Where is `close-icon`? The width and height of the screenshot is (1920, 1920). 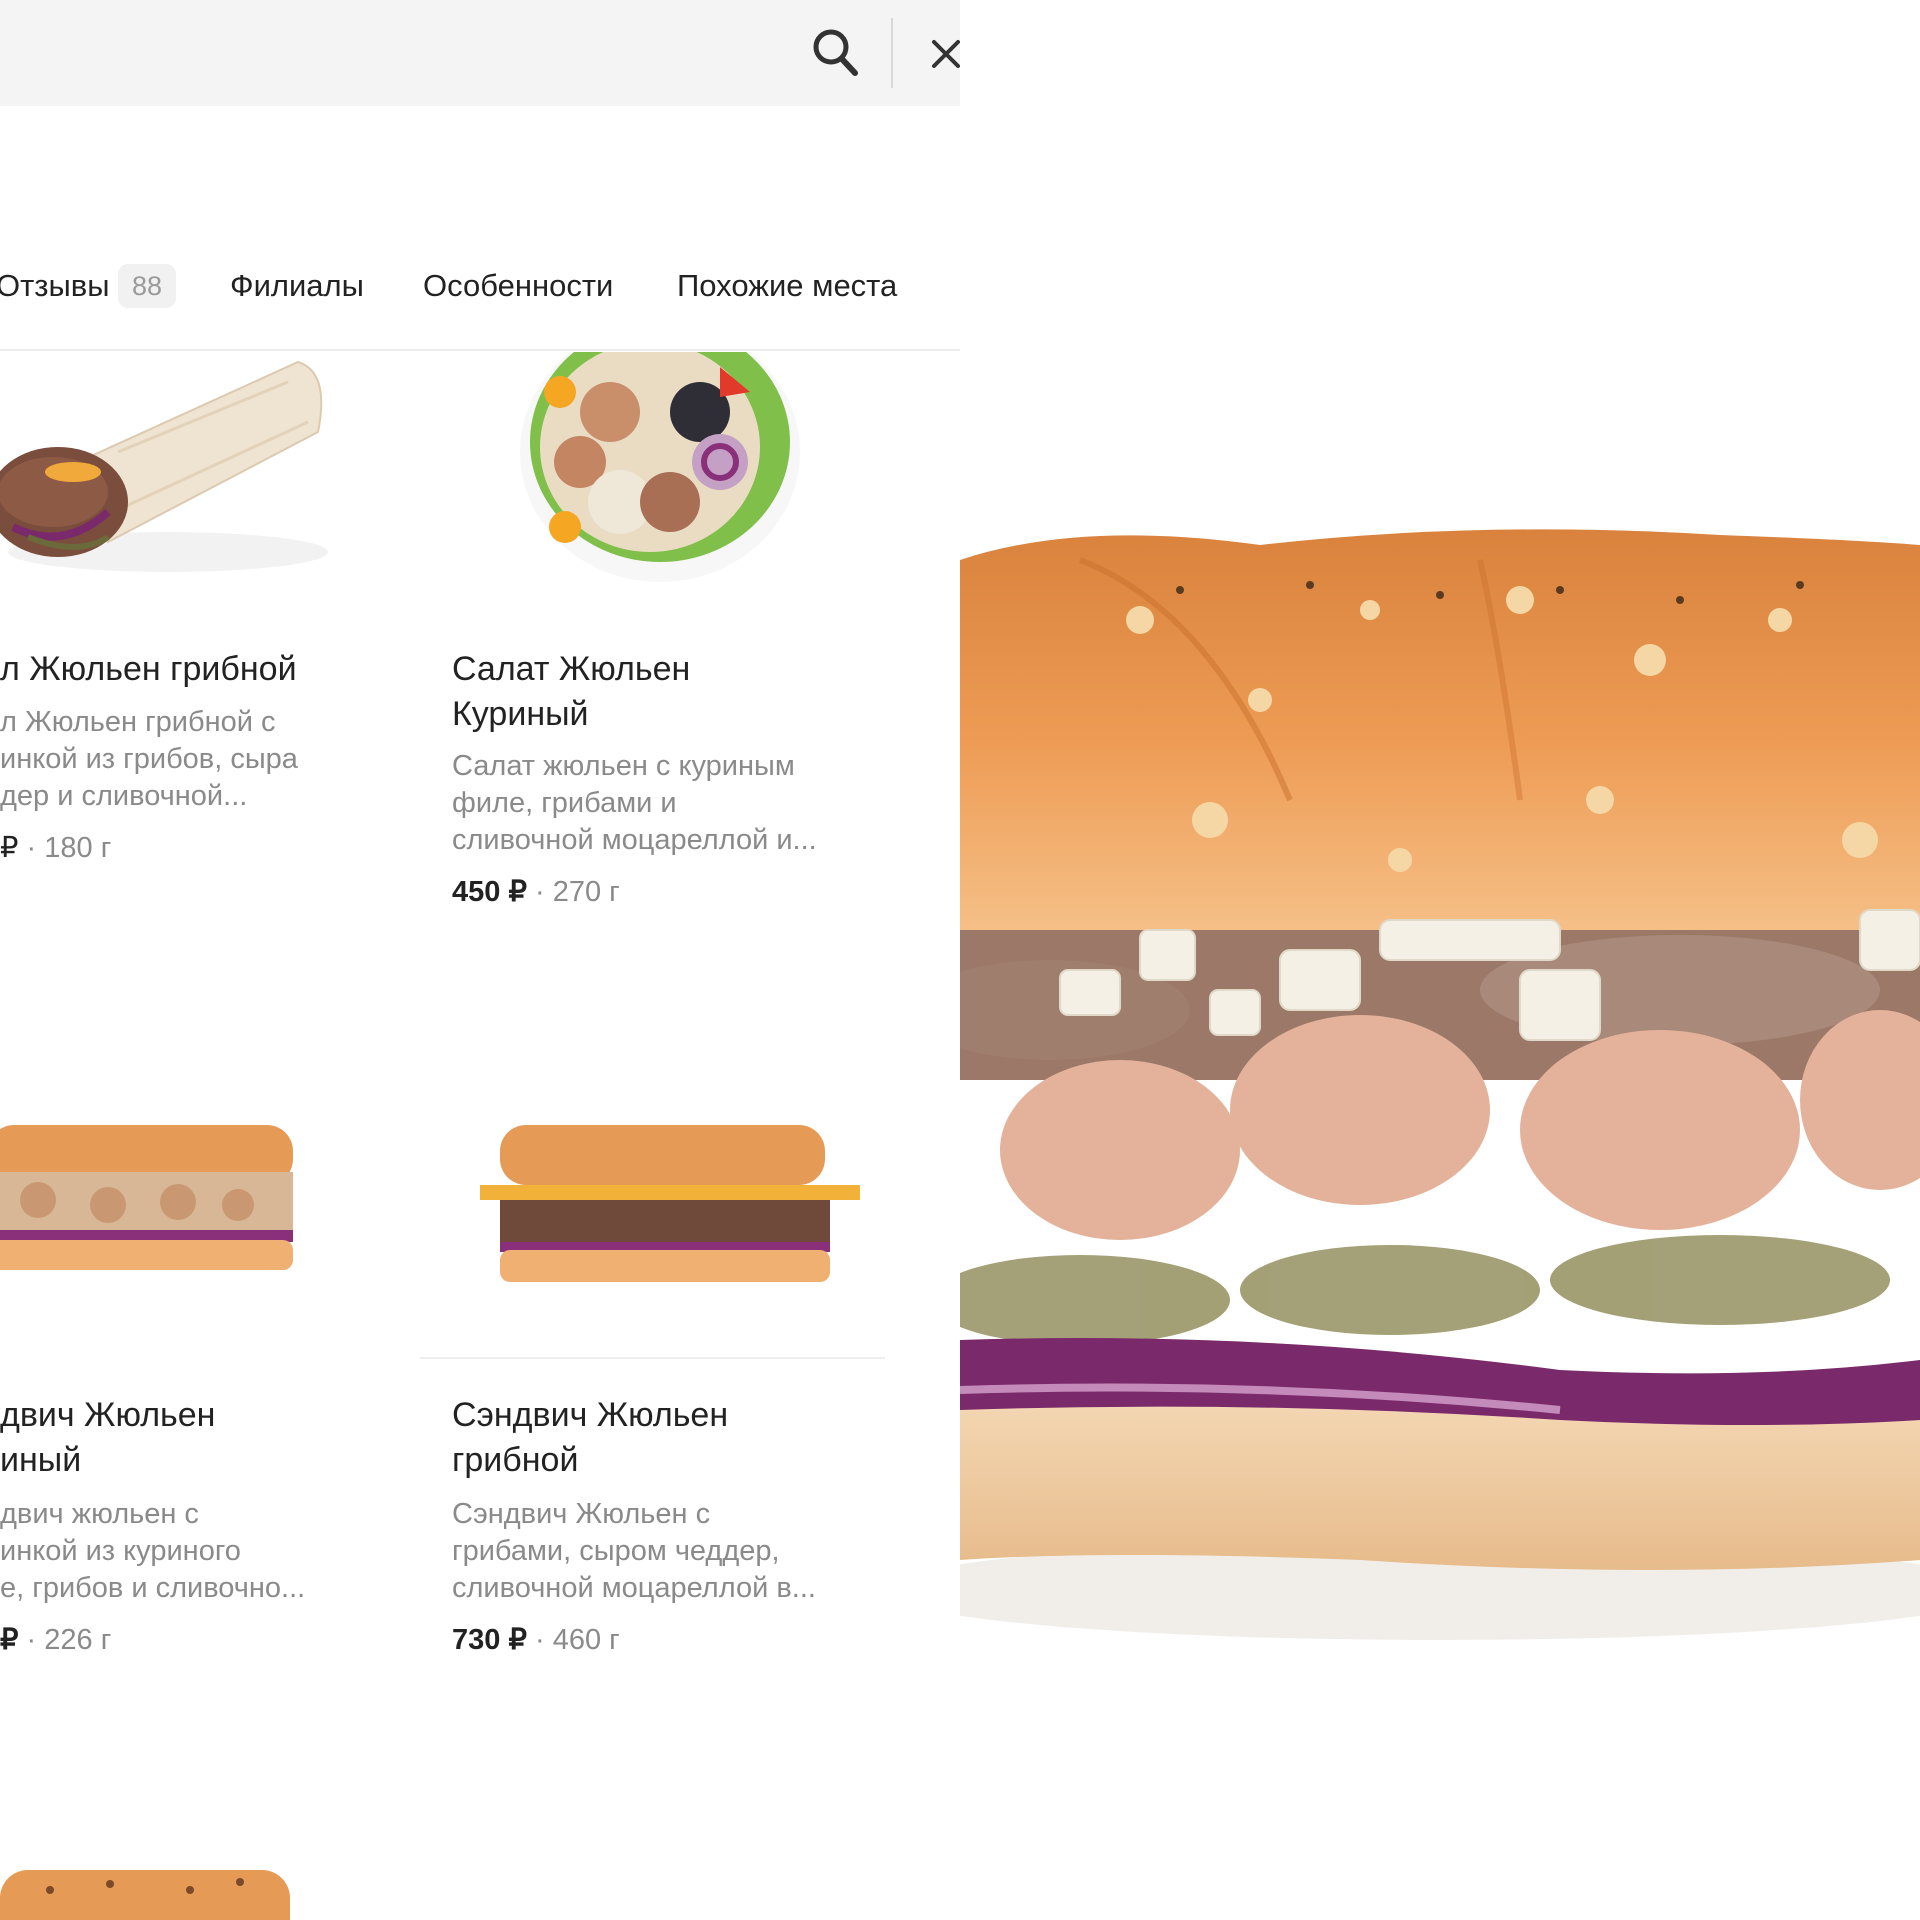 close-icon is located at coordinates (945, 52).